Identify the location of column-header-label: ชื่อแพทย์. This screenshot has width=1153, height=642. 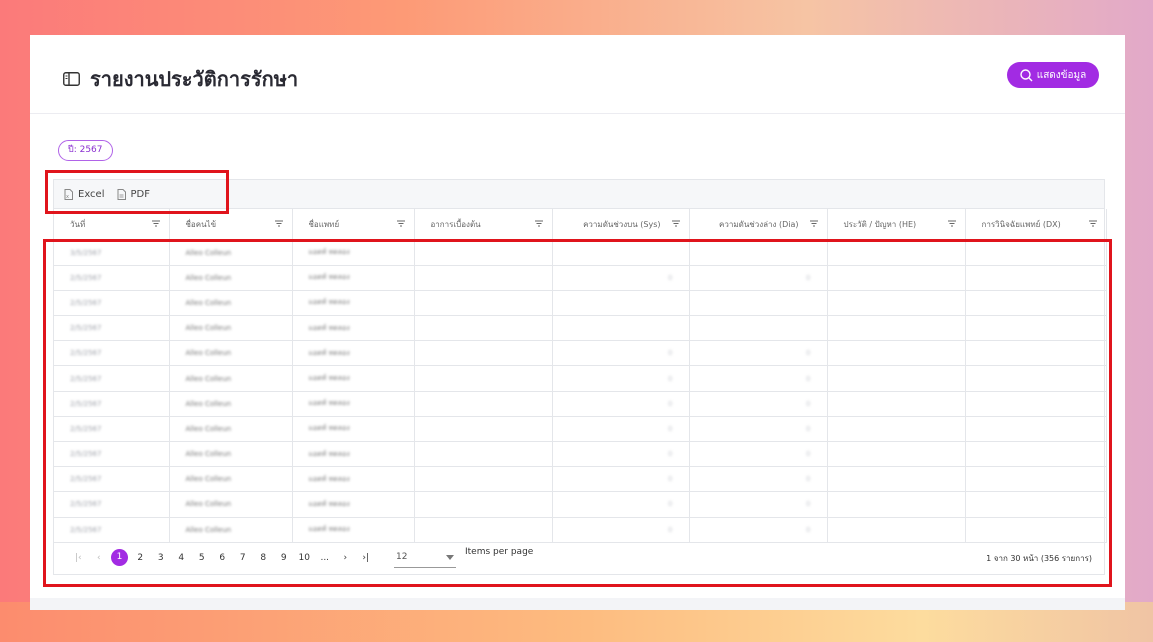
(324, 224).